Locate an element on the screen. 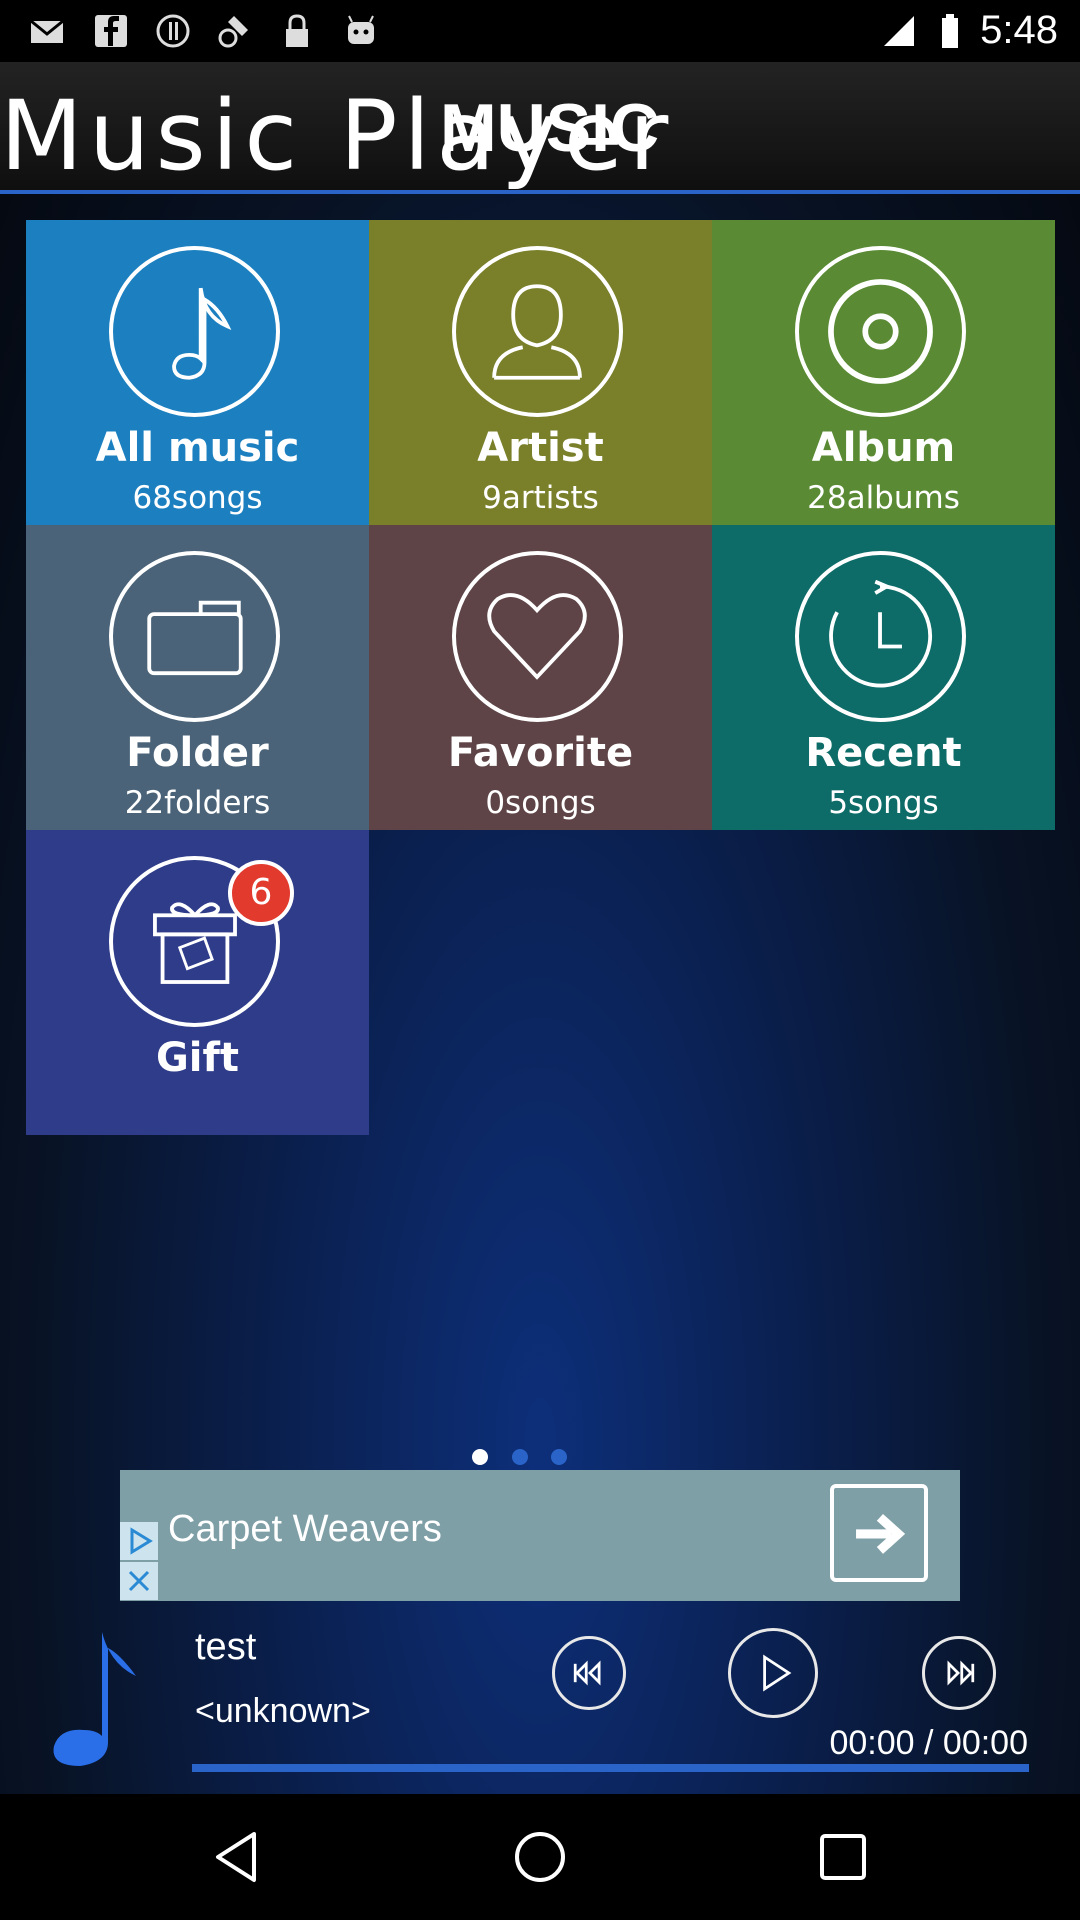 The image size is (1080, 1920). next-button is located at coordinates (959, 1673).